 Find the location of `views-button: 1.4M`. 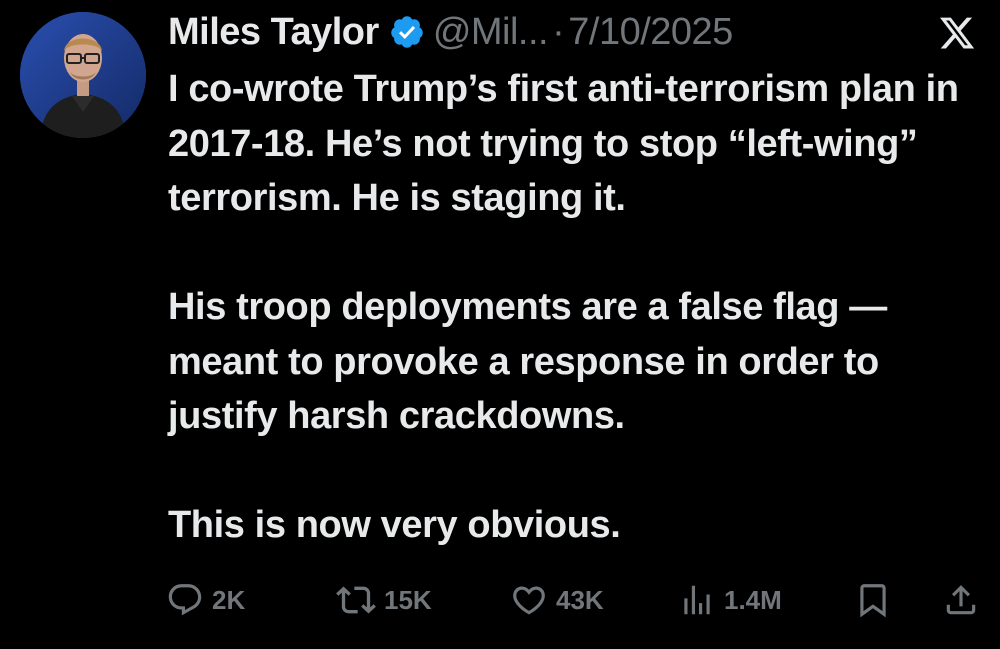

views-button: 1.4M is located at coordinates (730, 600).